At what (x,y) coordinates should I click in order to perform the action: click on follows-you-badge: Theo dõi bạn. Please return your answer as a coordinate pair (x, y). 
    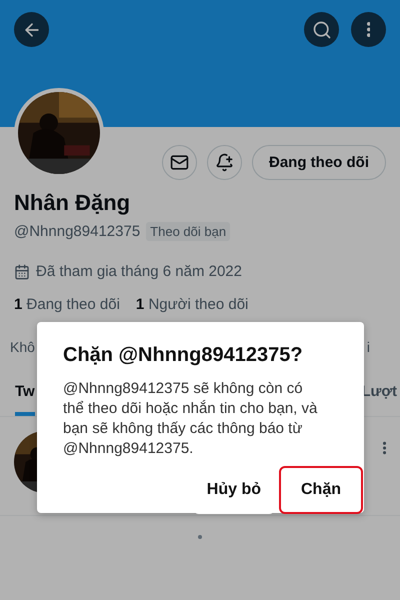
    Looking at the image, I should click on (188, 231).